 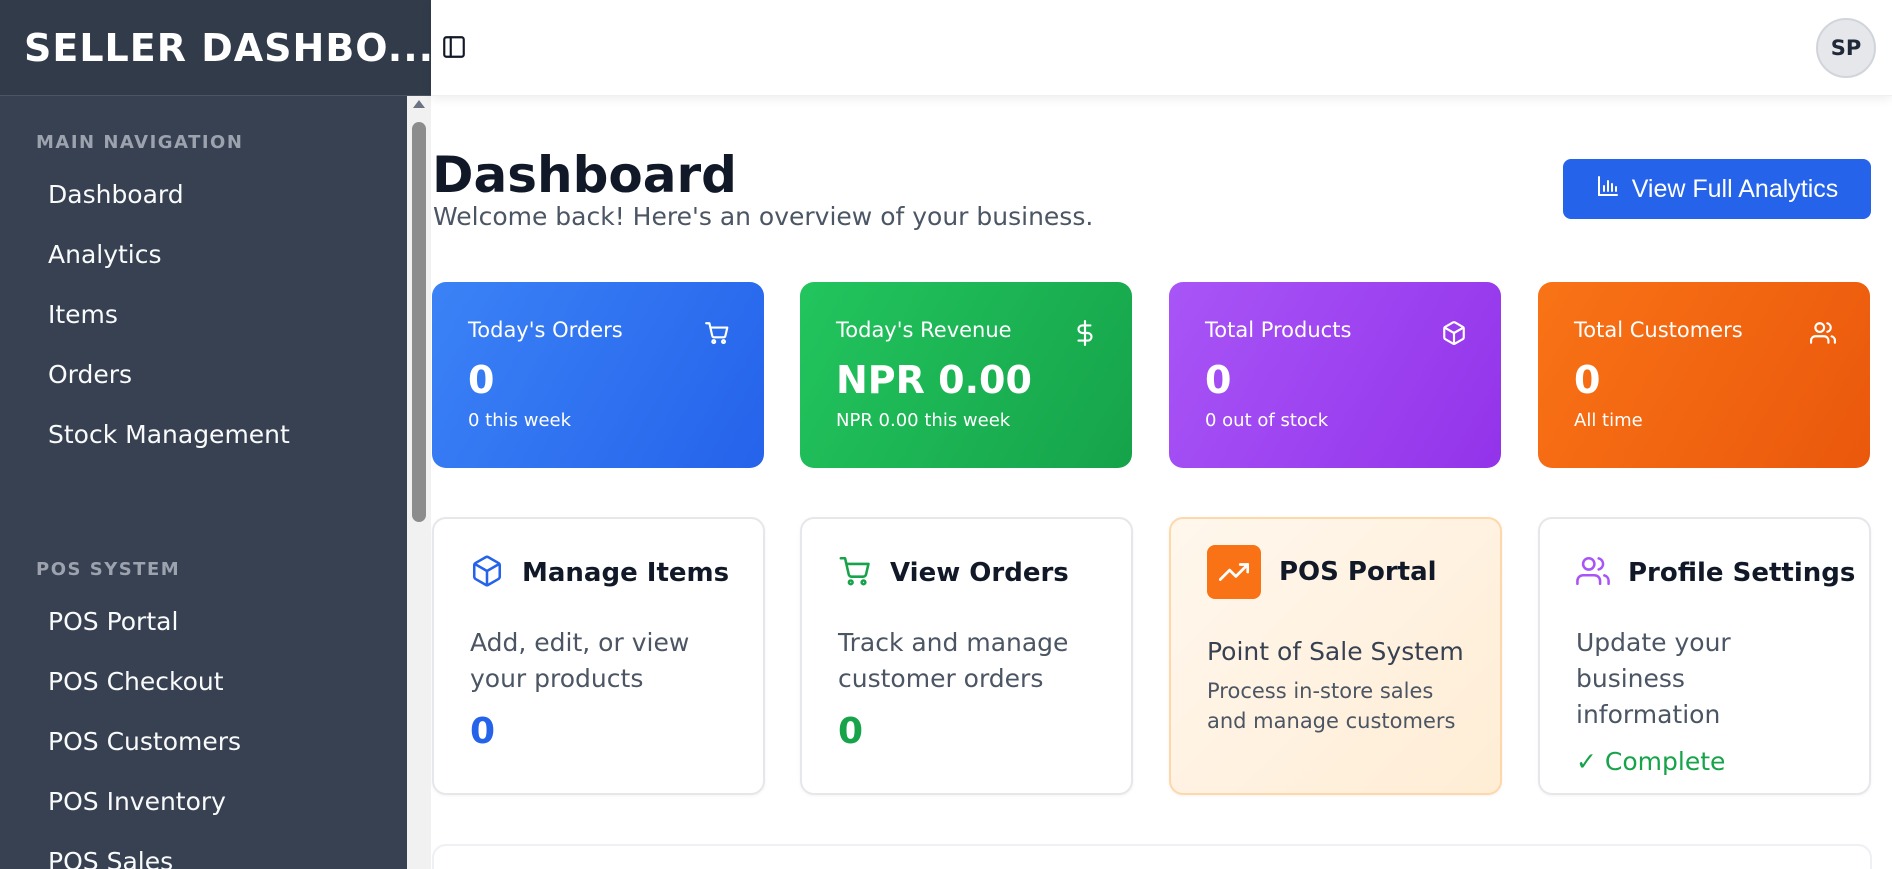 I want to click on dollar-icon, so click(x=1085, y=333).